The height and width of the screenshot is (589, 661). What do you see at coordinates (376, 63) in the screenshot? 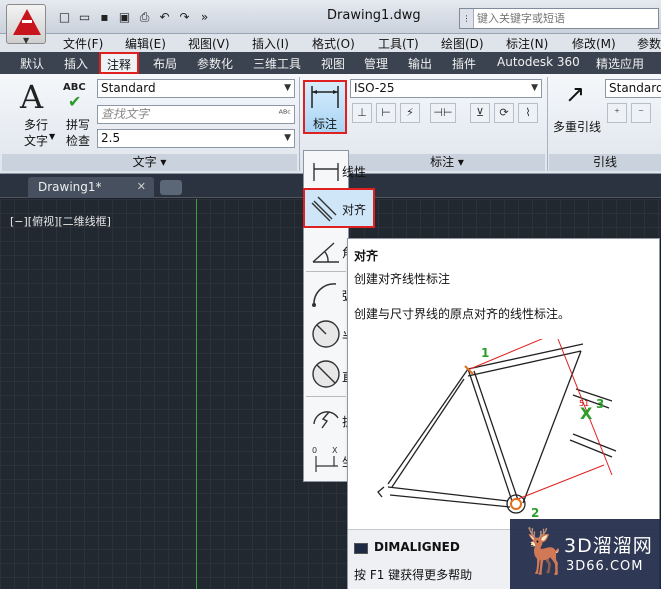
I see `tab-manage: 管理` at bounding box center [376, 63].